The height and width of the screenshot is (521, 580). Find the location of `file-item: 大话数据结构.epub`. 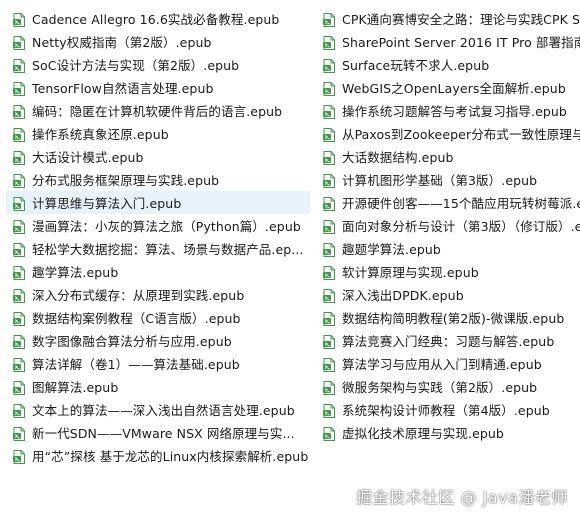

file-item: 大话数据结构.epub is located at coordinates (448, 156).